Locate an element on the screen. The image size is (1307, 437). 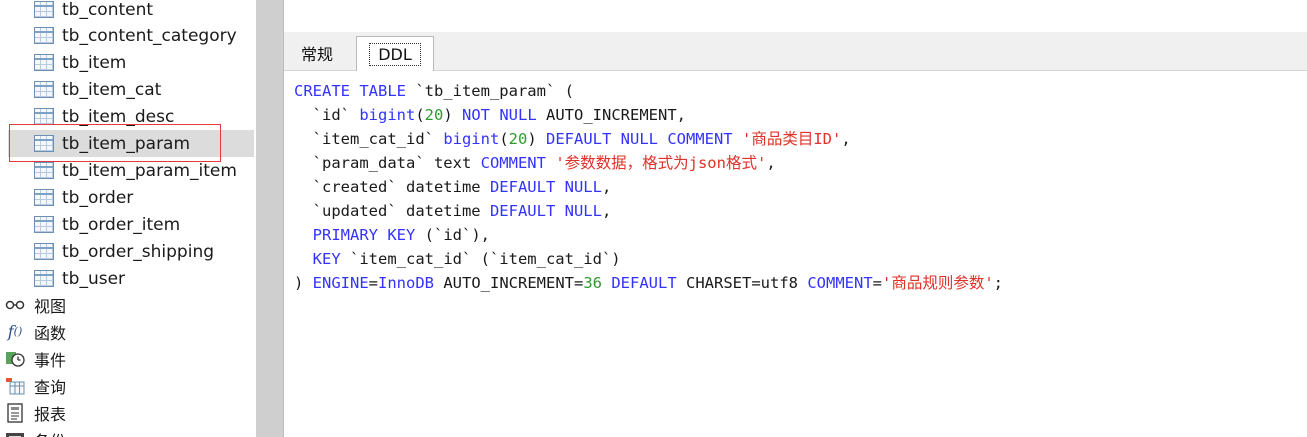
table-item-tb-item-param: tb_item_param is located at coordinates (131, 143).